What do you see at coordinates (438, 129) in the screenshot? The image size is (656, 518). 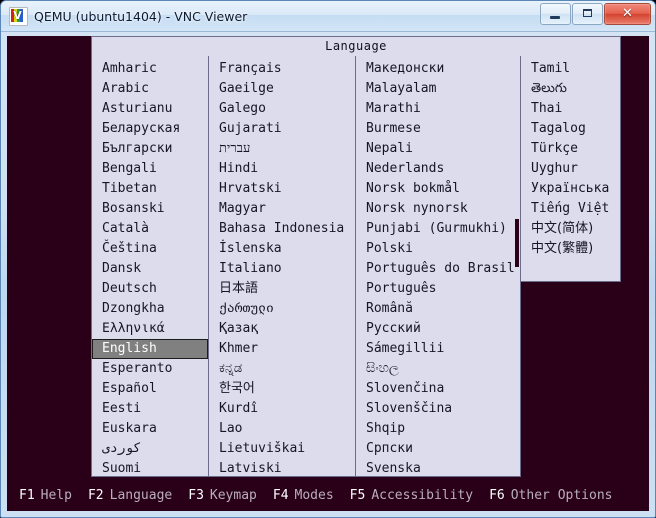 I see `language-item: Burmese` at bounding box center [438, 129].